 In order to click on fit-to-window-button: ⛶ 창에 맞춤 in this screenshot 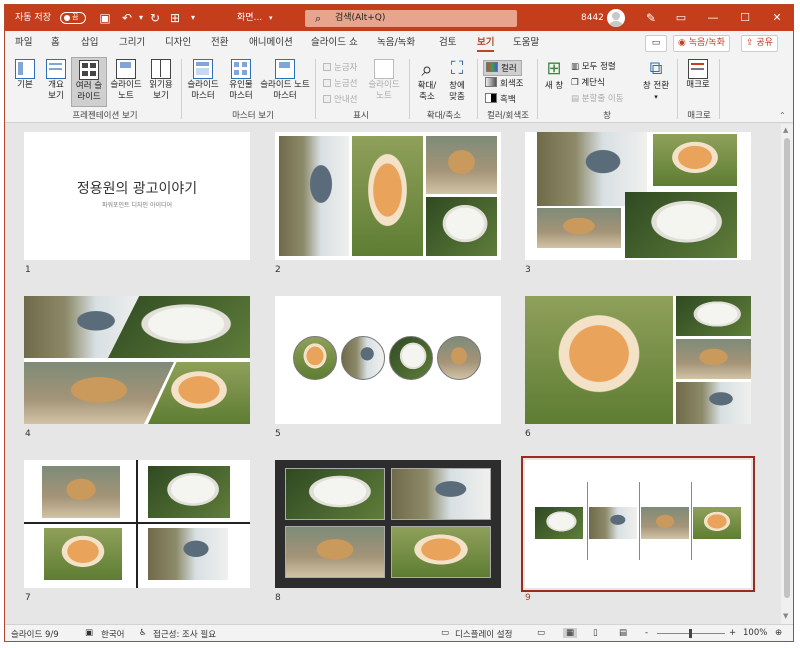, I will do `click(457, 80)`.